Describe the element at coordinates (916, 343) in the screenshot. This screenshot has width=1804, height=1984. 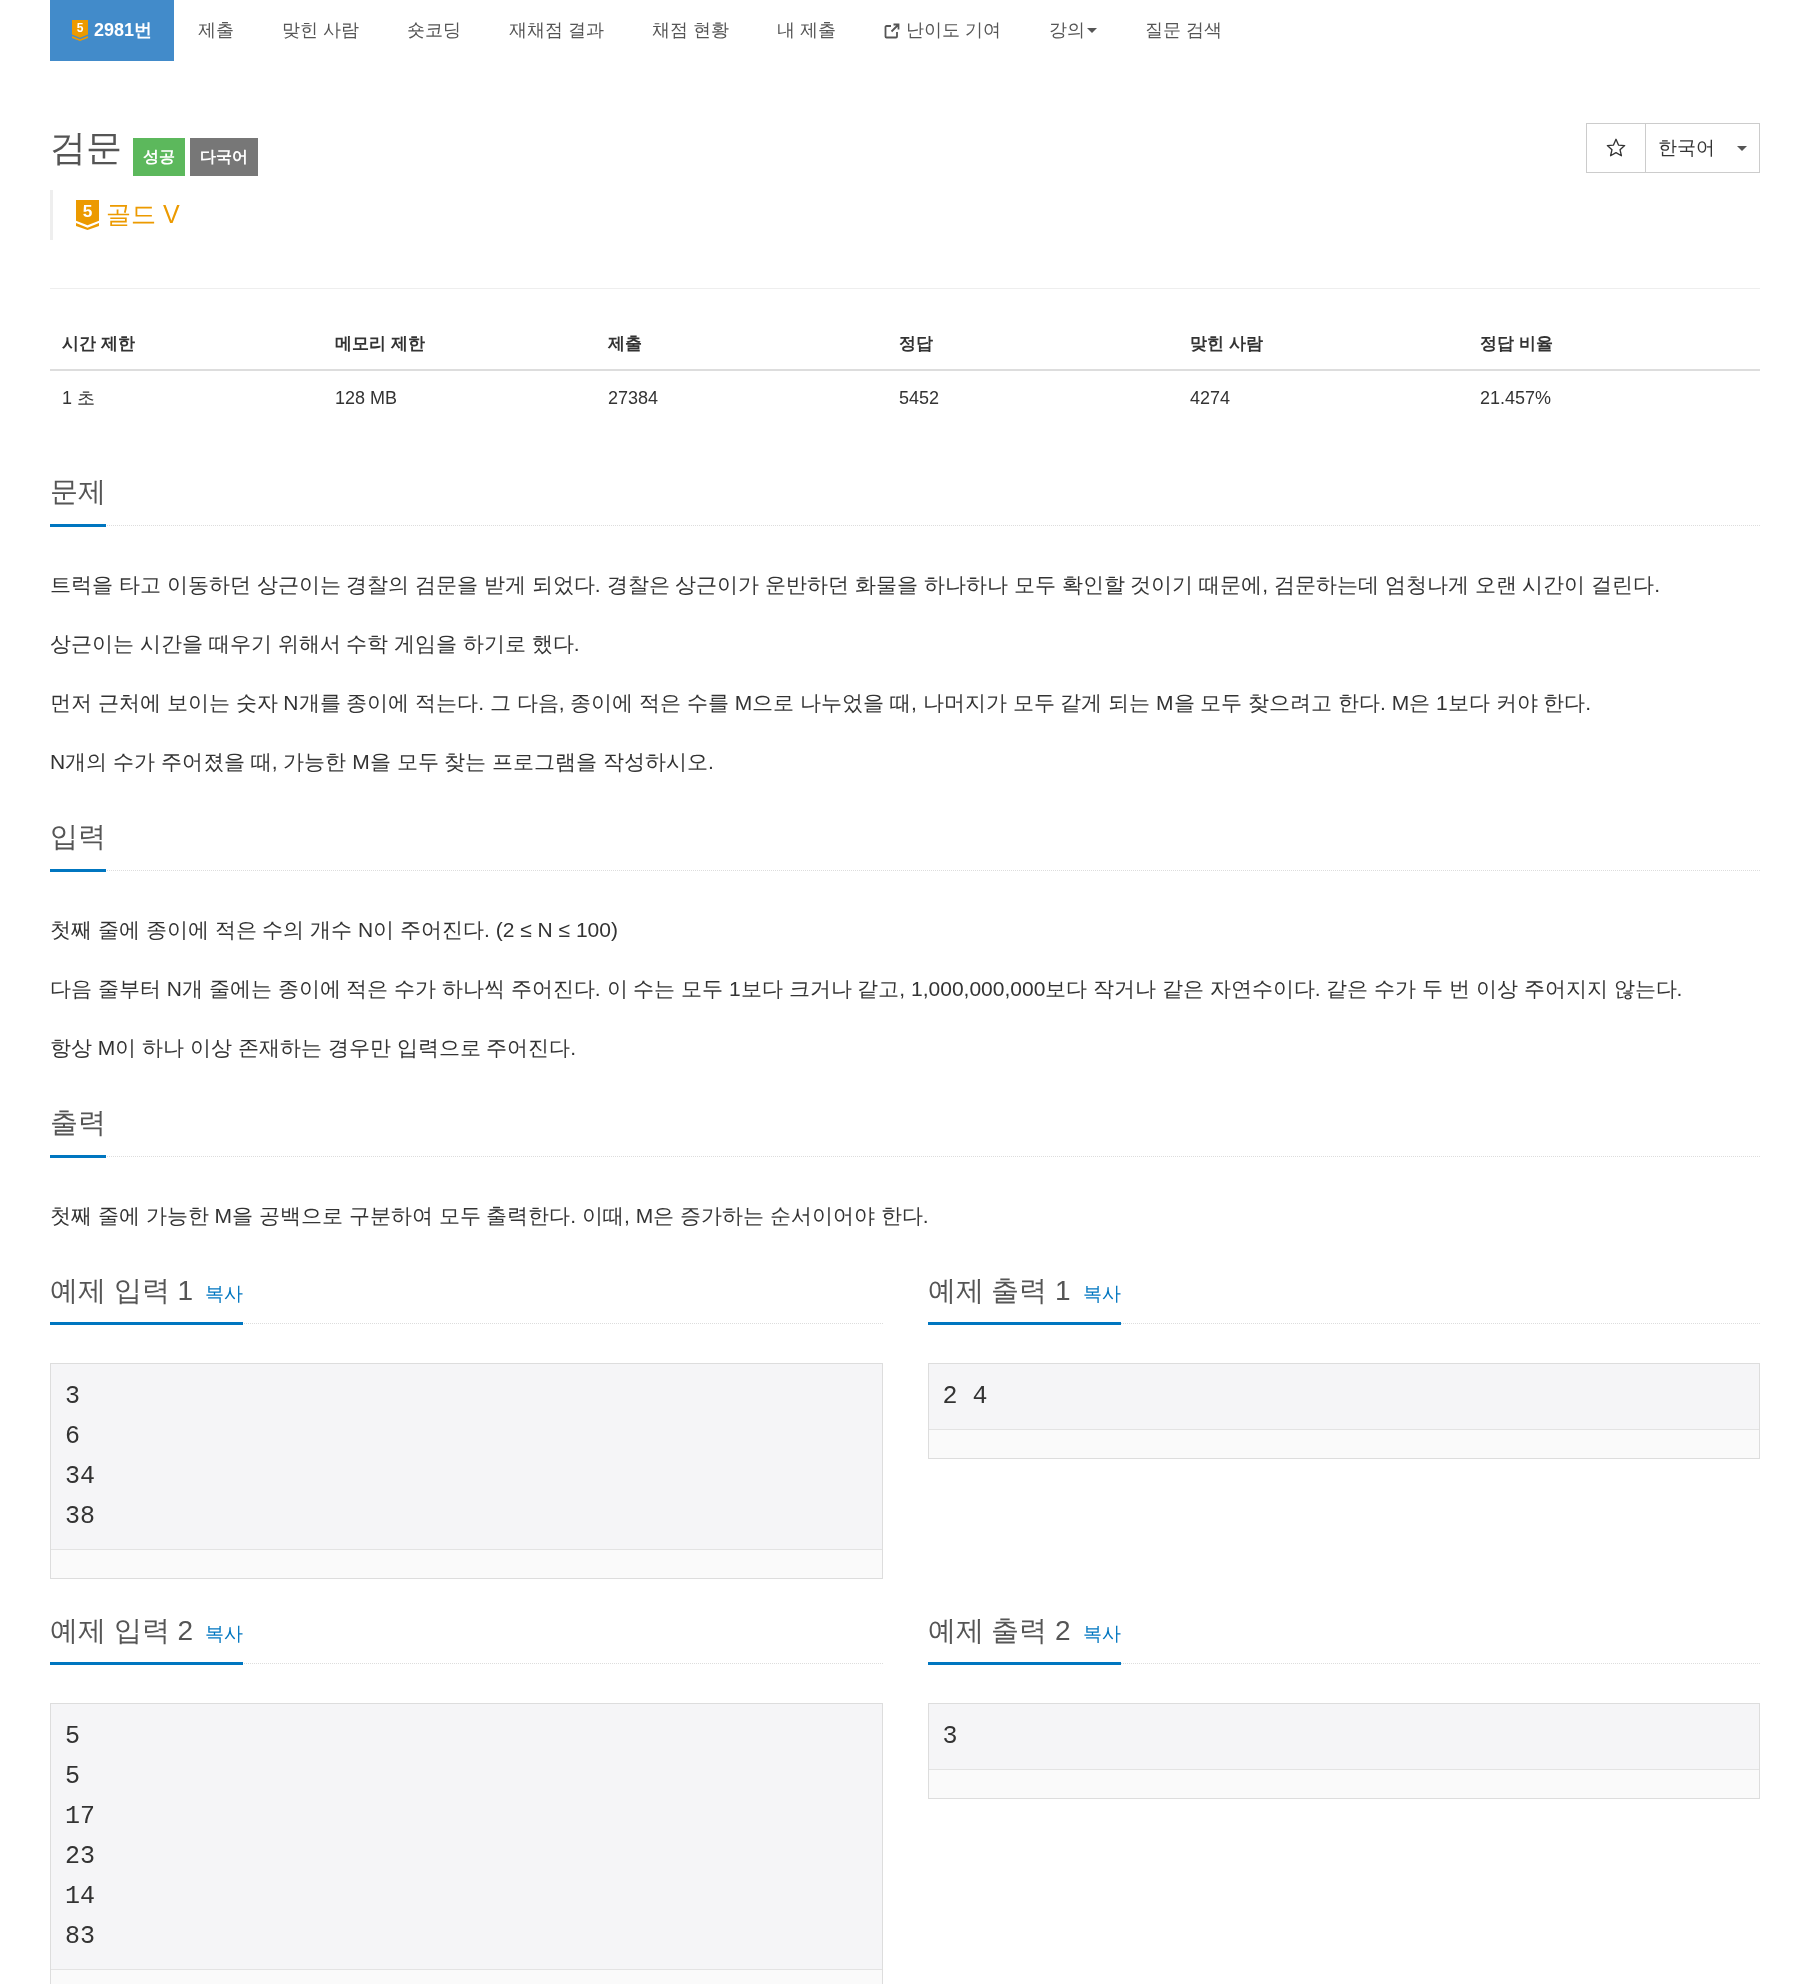
I see `table-header-cell-text: 정답` at that location.